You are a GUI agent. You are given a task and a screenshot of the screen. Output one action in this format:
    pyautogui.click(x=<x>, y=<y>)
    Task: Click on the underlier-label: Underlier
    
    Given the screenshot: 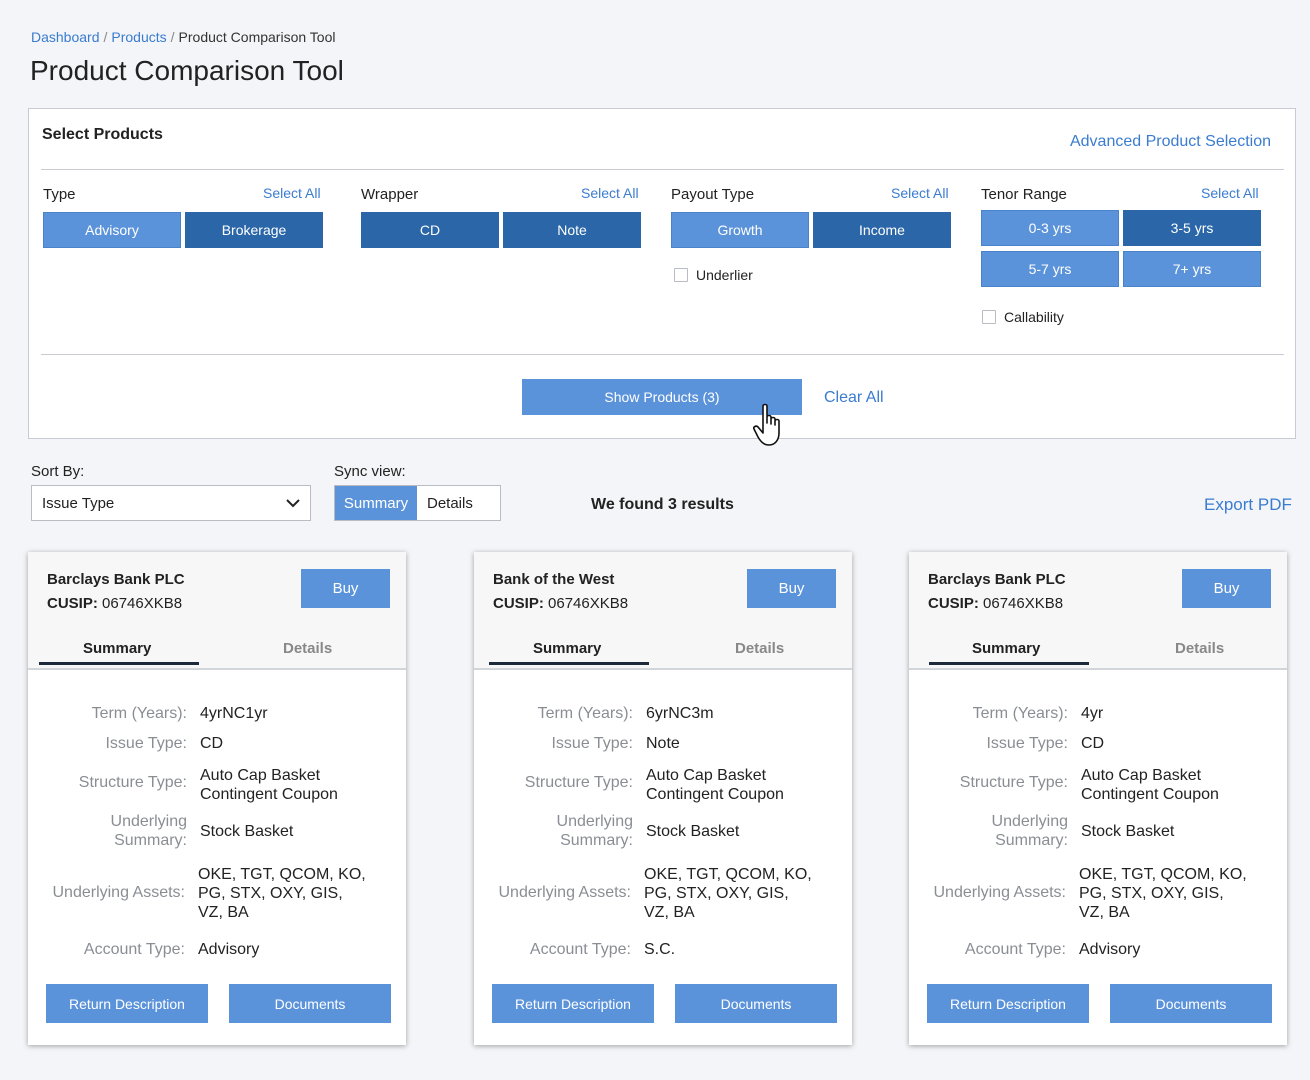 What is the action you would take?
    pyautogui.click(x=724, y=275)
    